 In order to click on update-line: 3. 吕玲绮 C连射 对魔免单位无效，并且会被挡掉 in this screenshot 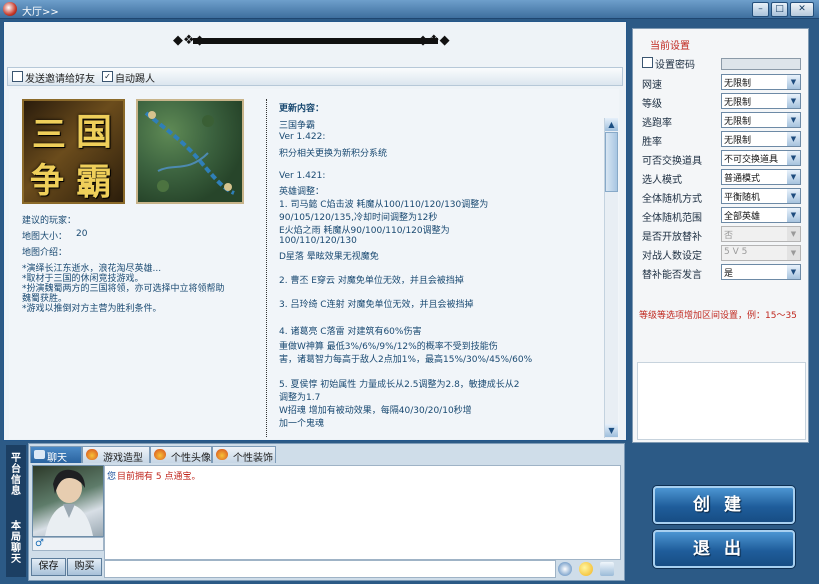, I will do `click(376, 305)`.